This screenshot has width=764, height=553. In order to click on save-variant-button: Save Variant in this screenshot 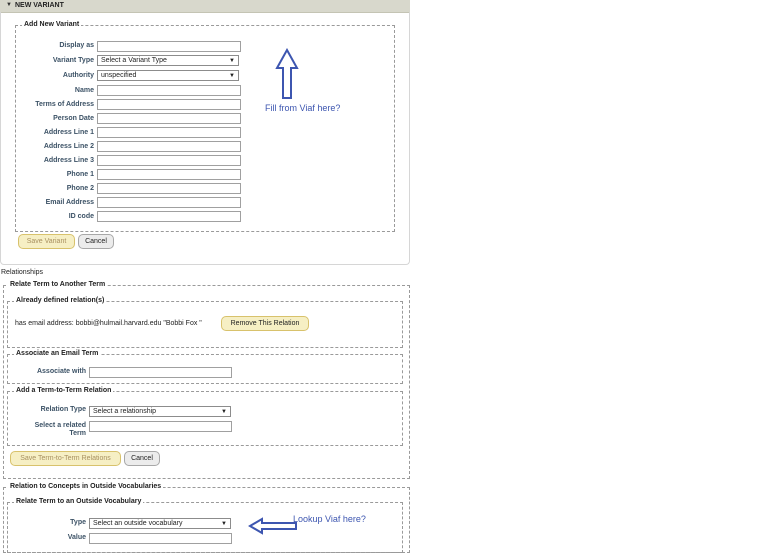, I will do `click(46, 241)`.